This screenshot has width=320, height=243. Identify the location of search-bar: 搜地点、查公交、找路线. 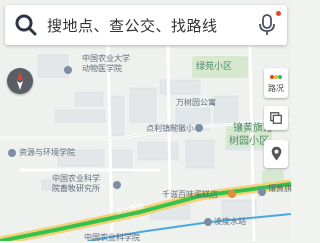
(146, 25).